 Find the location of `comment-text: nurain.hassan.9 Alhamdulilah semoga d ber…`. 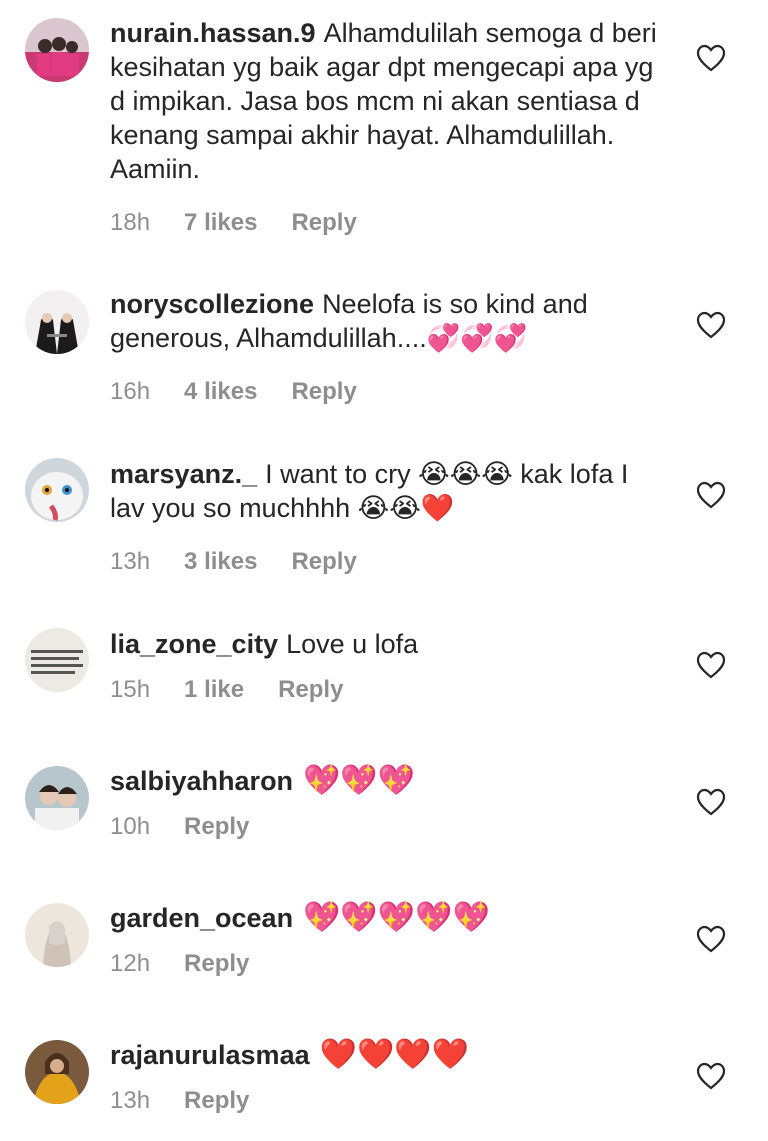

comment-text: nurain.hassan.9 Alhamdulilah semoga d ber… is located at coordinates (390, 101).